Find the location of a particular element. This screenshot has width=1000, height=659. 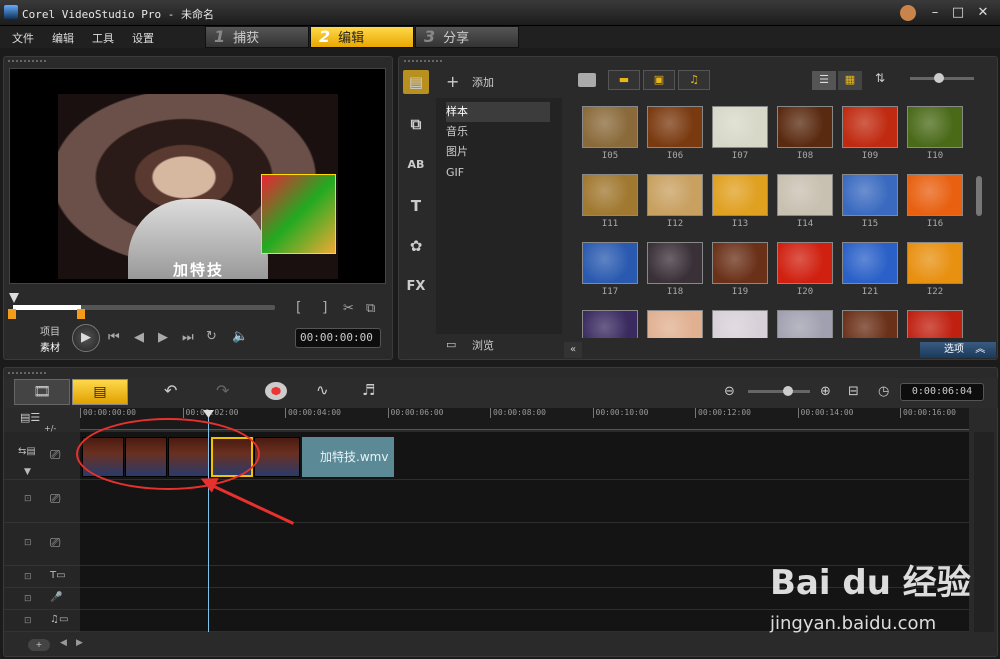

scroll-left-icon: ◀ is located at coordinates (63, 643).